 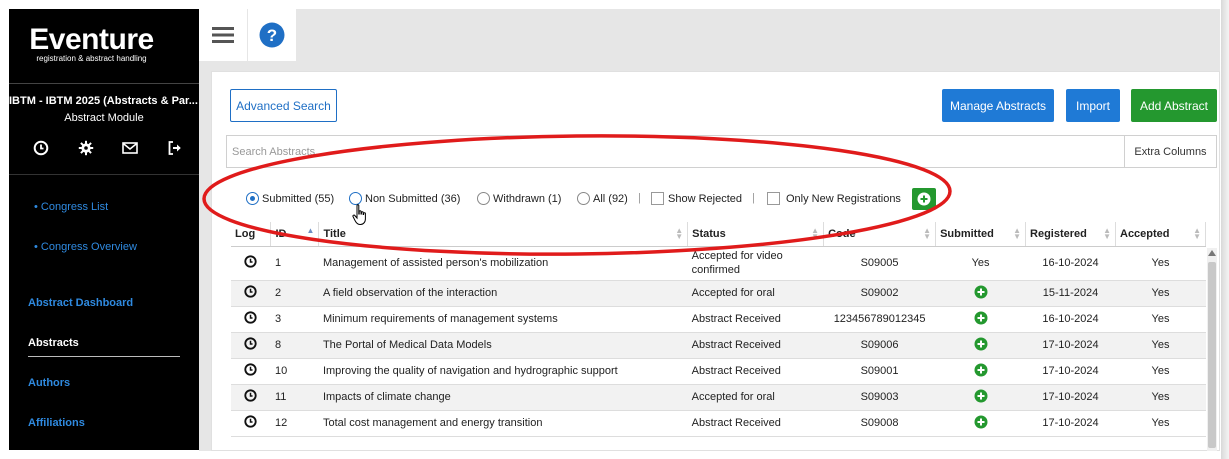 What do you see at coordinates (998, 105) in the screenshot?
I see `manage-abstracts-button: Manage Abstracts` at bounding box center [998, 105].